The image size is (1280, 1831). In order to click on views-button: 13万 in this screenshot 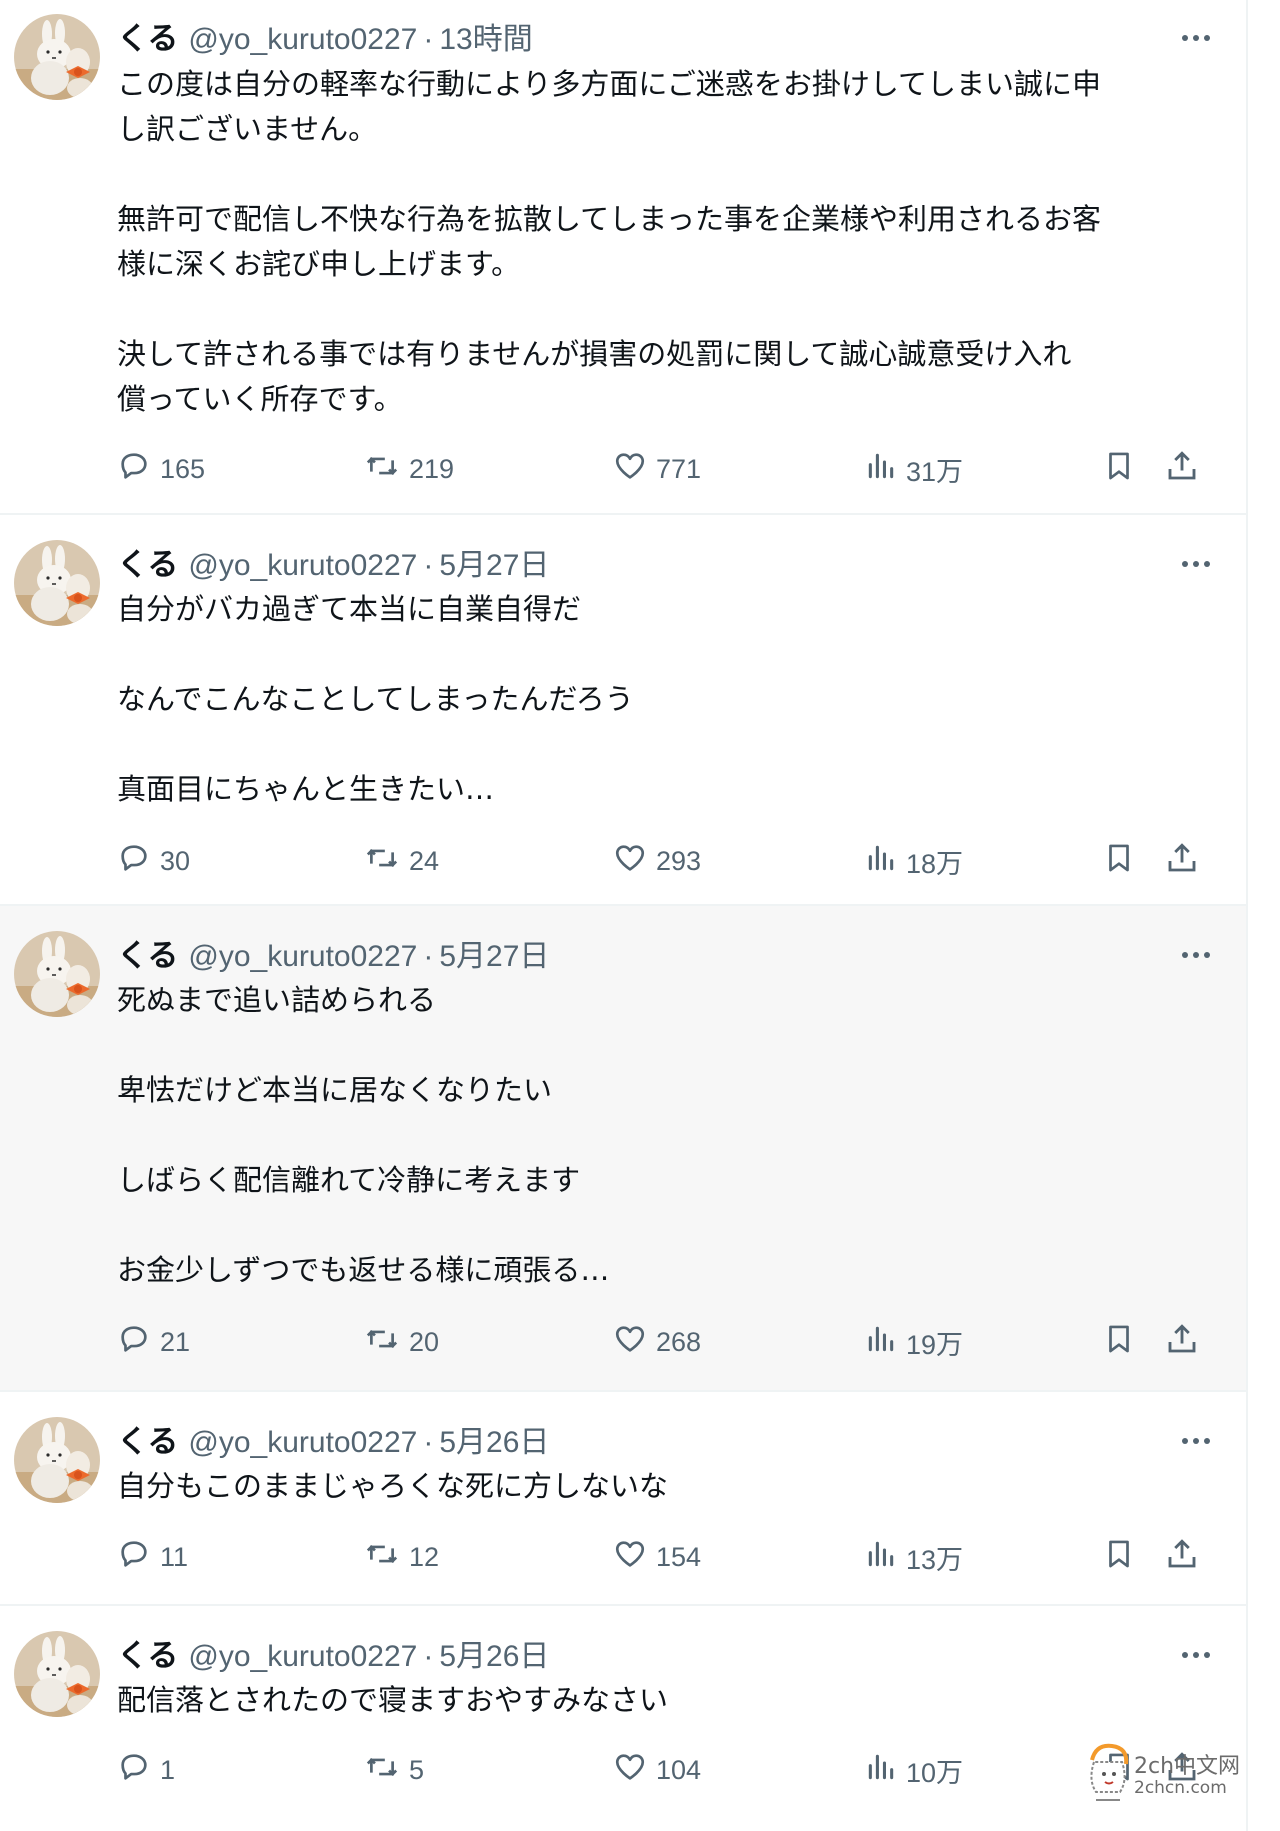, I will do `click(914, 1557)`.